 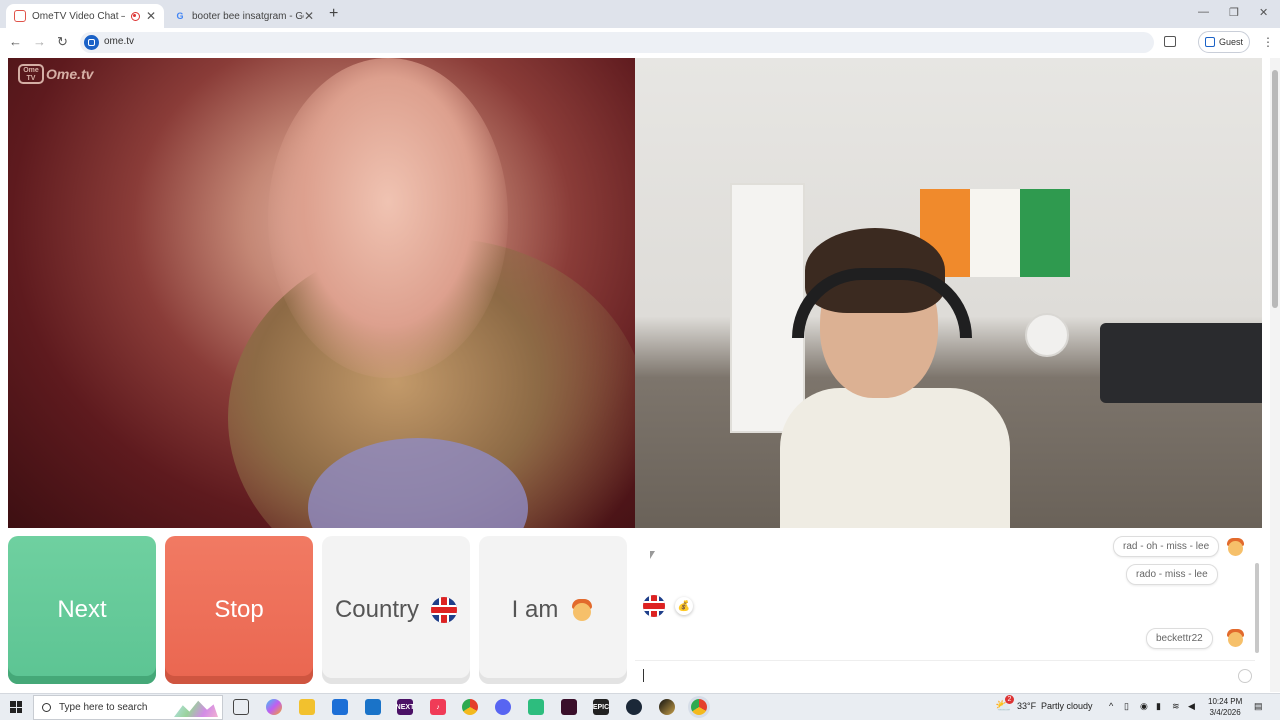 What do you see at coordinates (945, 675) in the screenshot?
I see `chat-input` at bounding box center [945, 675].